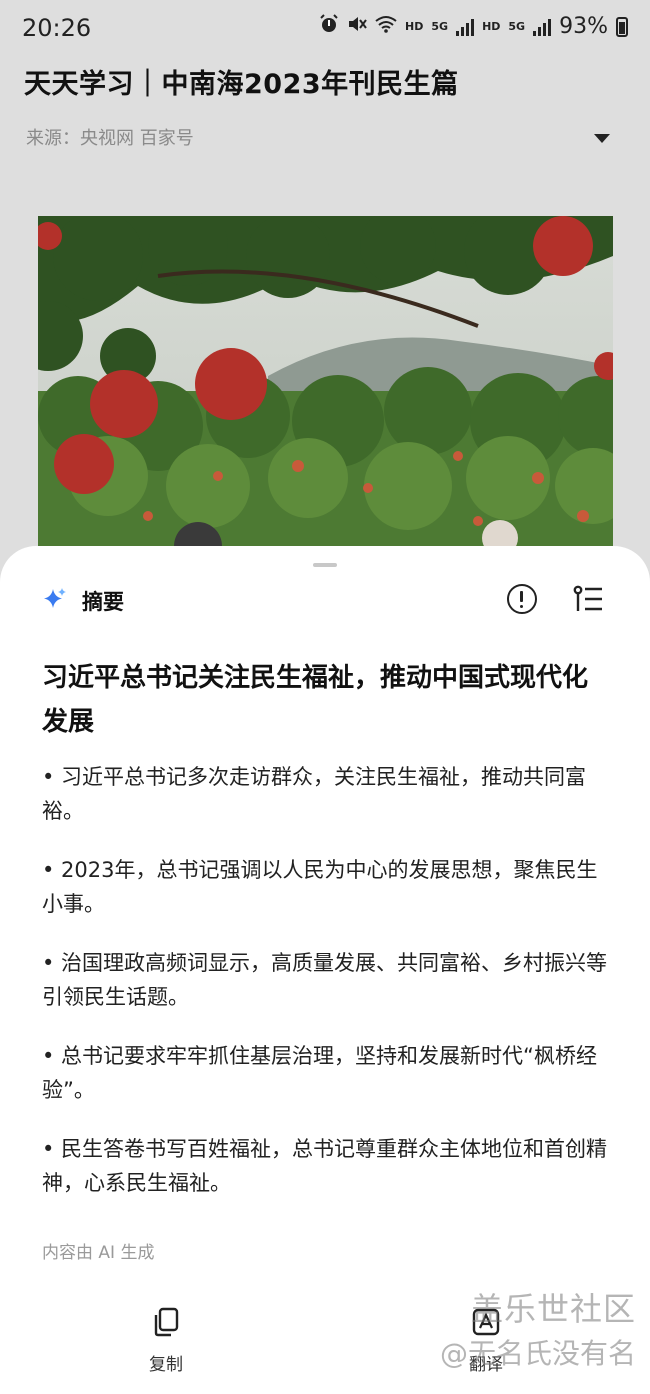  I want to click on status-icons: HD 5G HD 5G 93%, so click(473, 26).